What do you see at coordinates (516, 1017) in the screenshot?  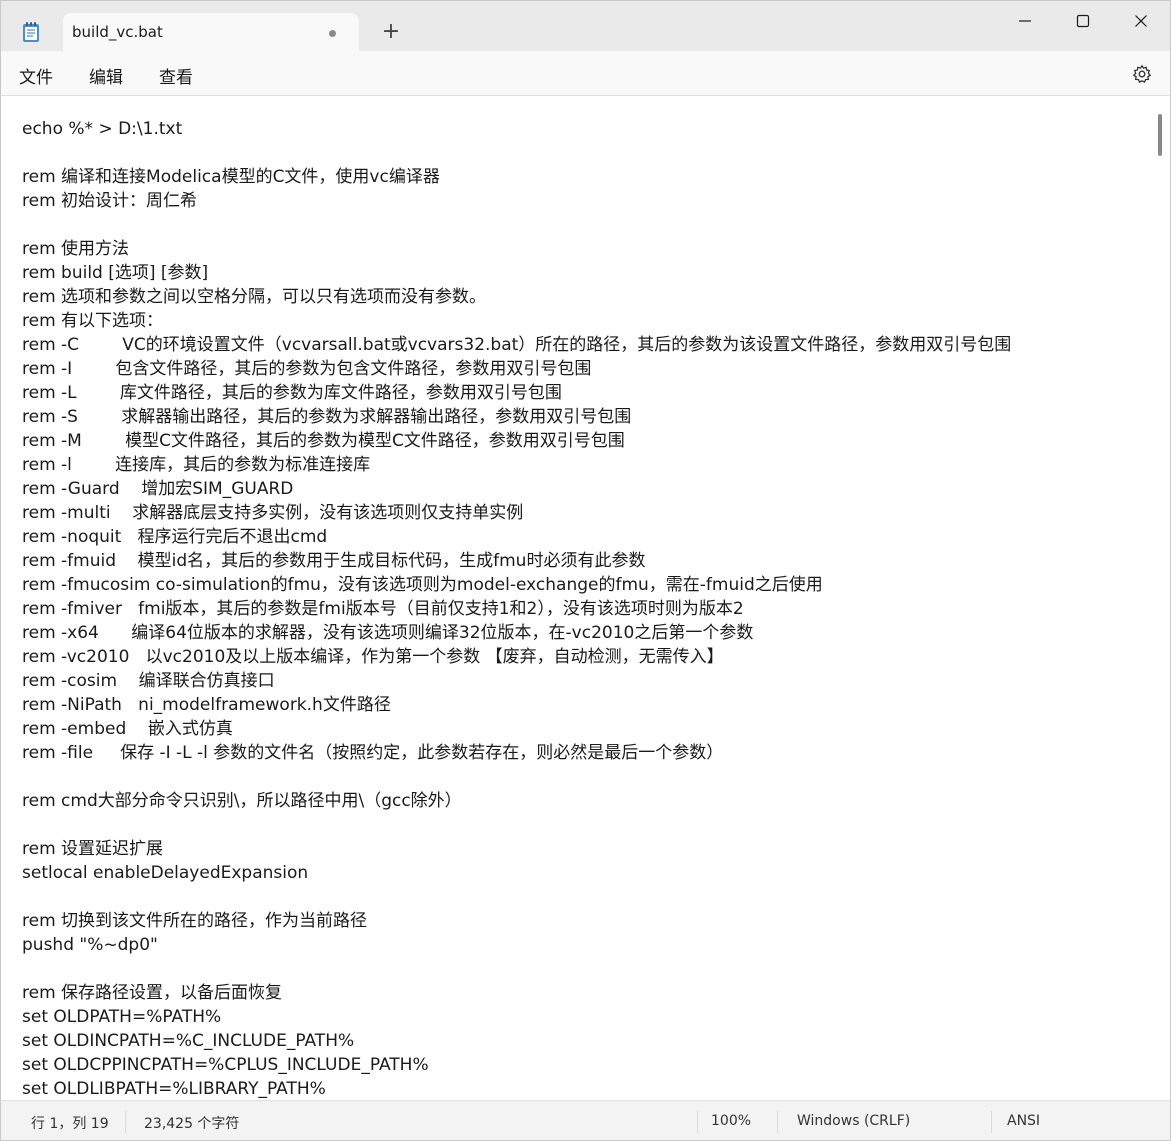 I see `code-line: set OLDPATH=%PATH%` at bounding box center [516, 1017].